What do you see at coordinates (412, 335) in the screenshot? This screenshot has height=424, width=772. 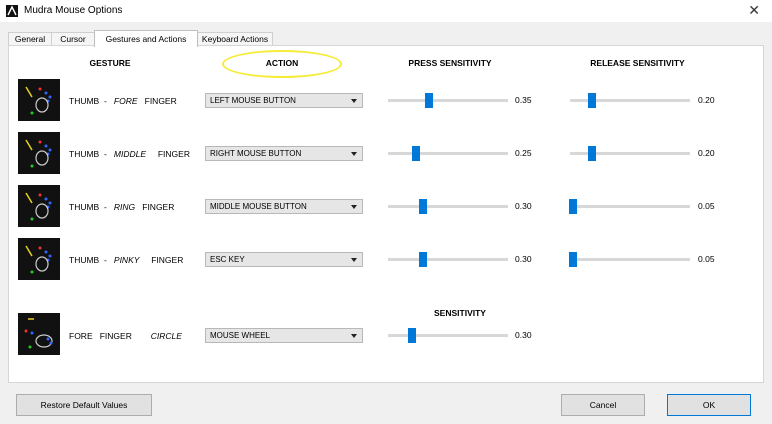 I see `sensitivity-slider-handle` at bounding box center [412, 335].